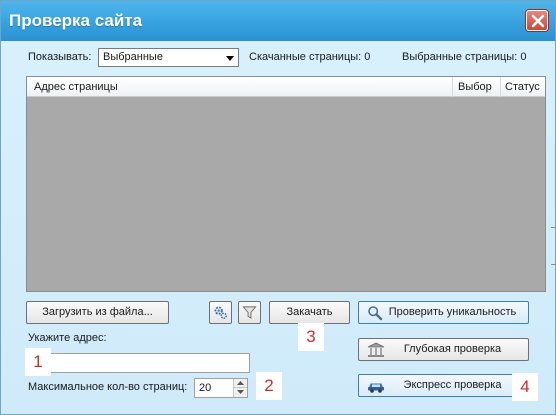 This screenshot has width=556, height=415. Describe the element at coordinates (309, 312) in the screenshot. I see `download-button: Закачать` at that location.